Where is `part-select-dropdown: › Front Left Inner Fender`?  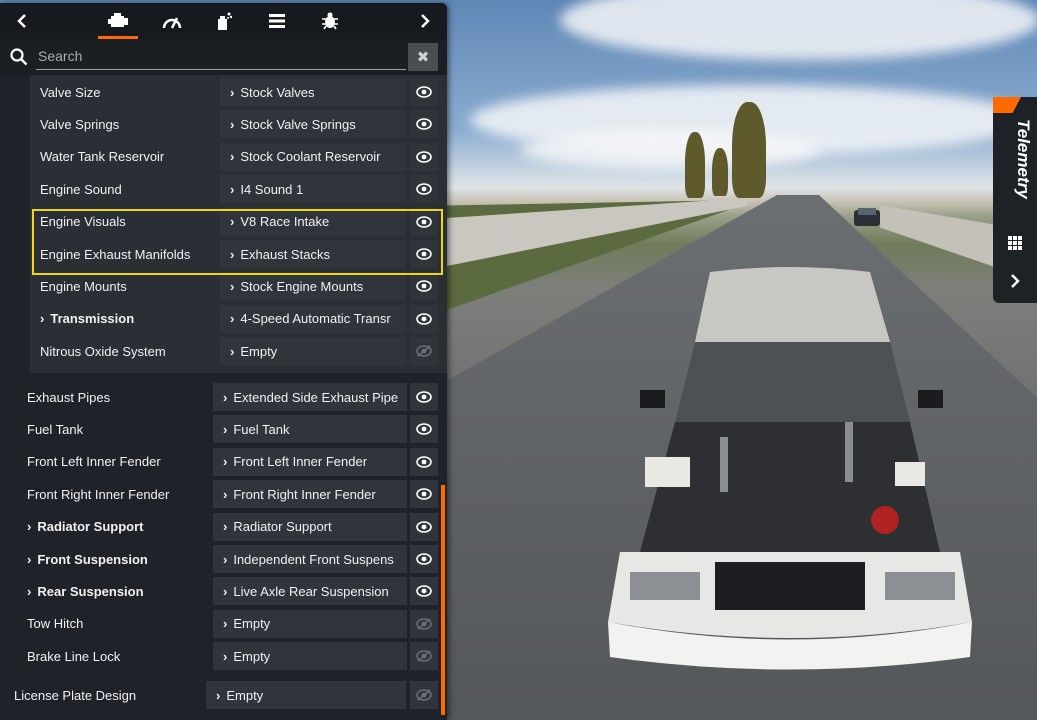 part-select-dropdown: › Front Left Inner Fender is located at coordinates (310, 461).